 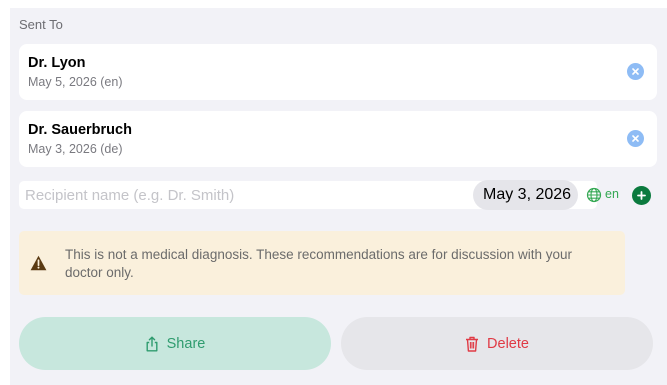 I want to click on delete-button: Delete, so click(x=497, y=343).